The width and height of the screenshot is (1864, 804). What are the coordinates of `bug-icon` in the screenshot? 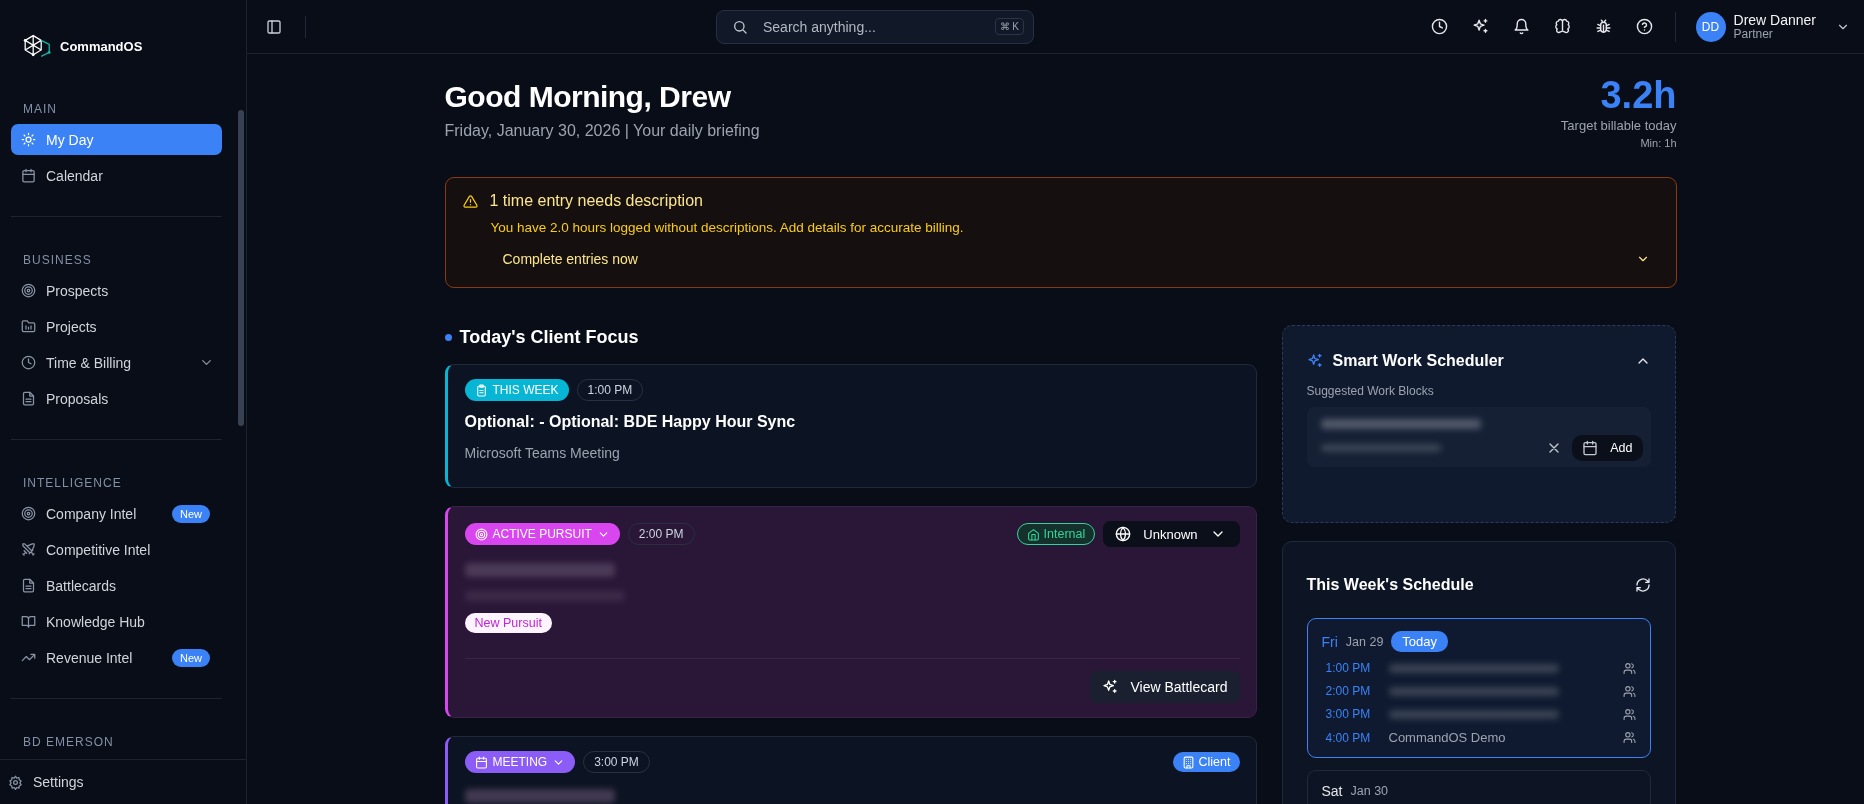 It's located at (1603, 26).